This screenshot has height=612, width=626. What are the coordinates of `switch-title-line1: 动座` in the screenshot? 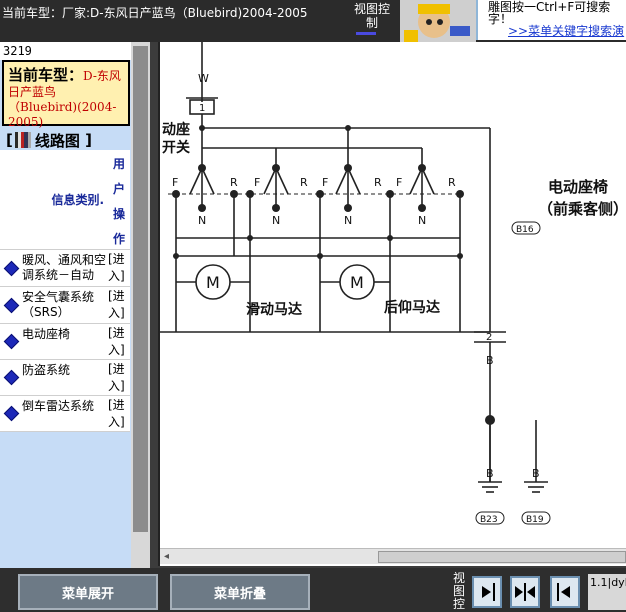 It's located at (176, 129).